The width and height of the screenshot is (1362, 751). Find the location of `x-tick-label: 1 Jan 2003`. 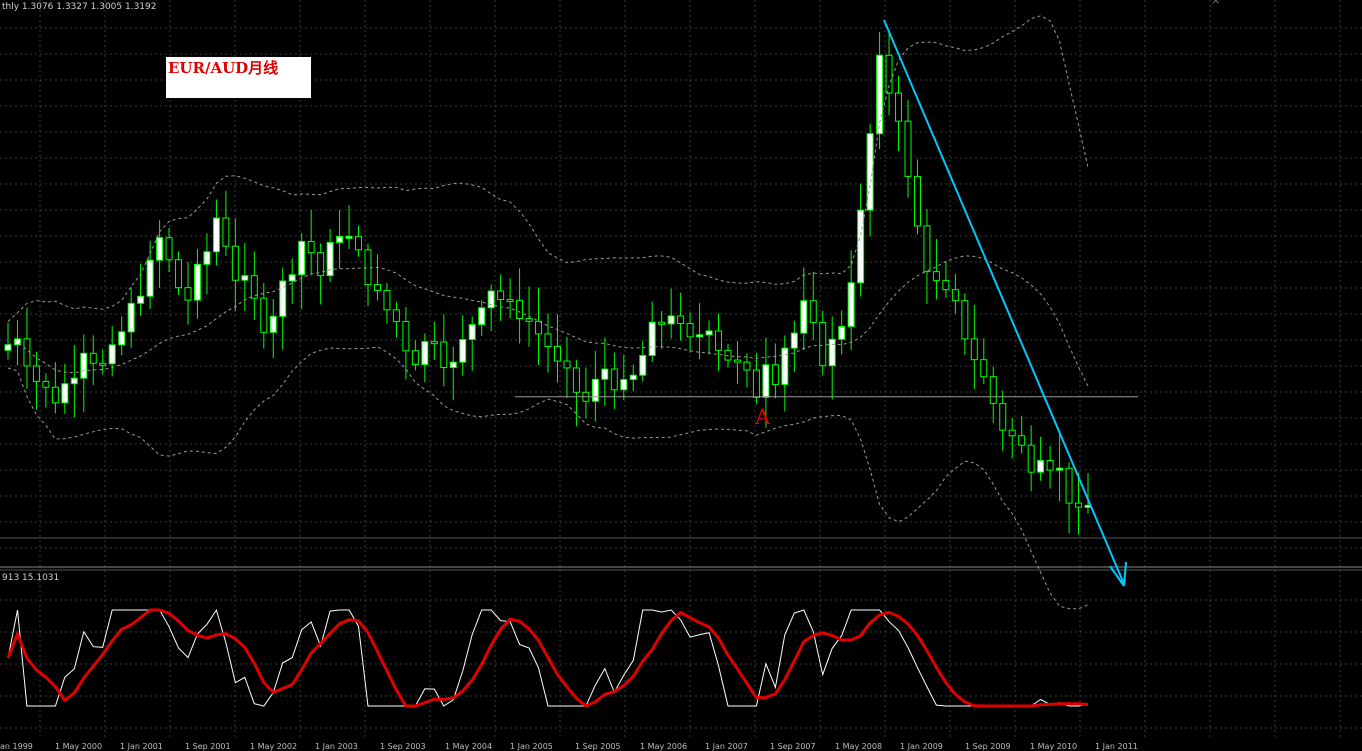

x-tick-label: 1 Jan 2003 is located at coordinates (336, 746).